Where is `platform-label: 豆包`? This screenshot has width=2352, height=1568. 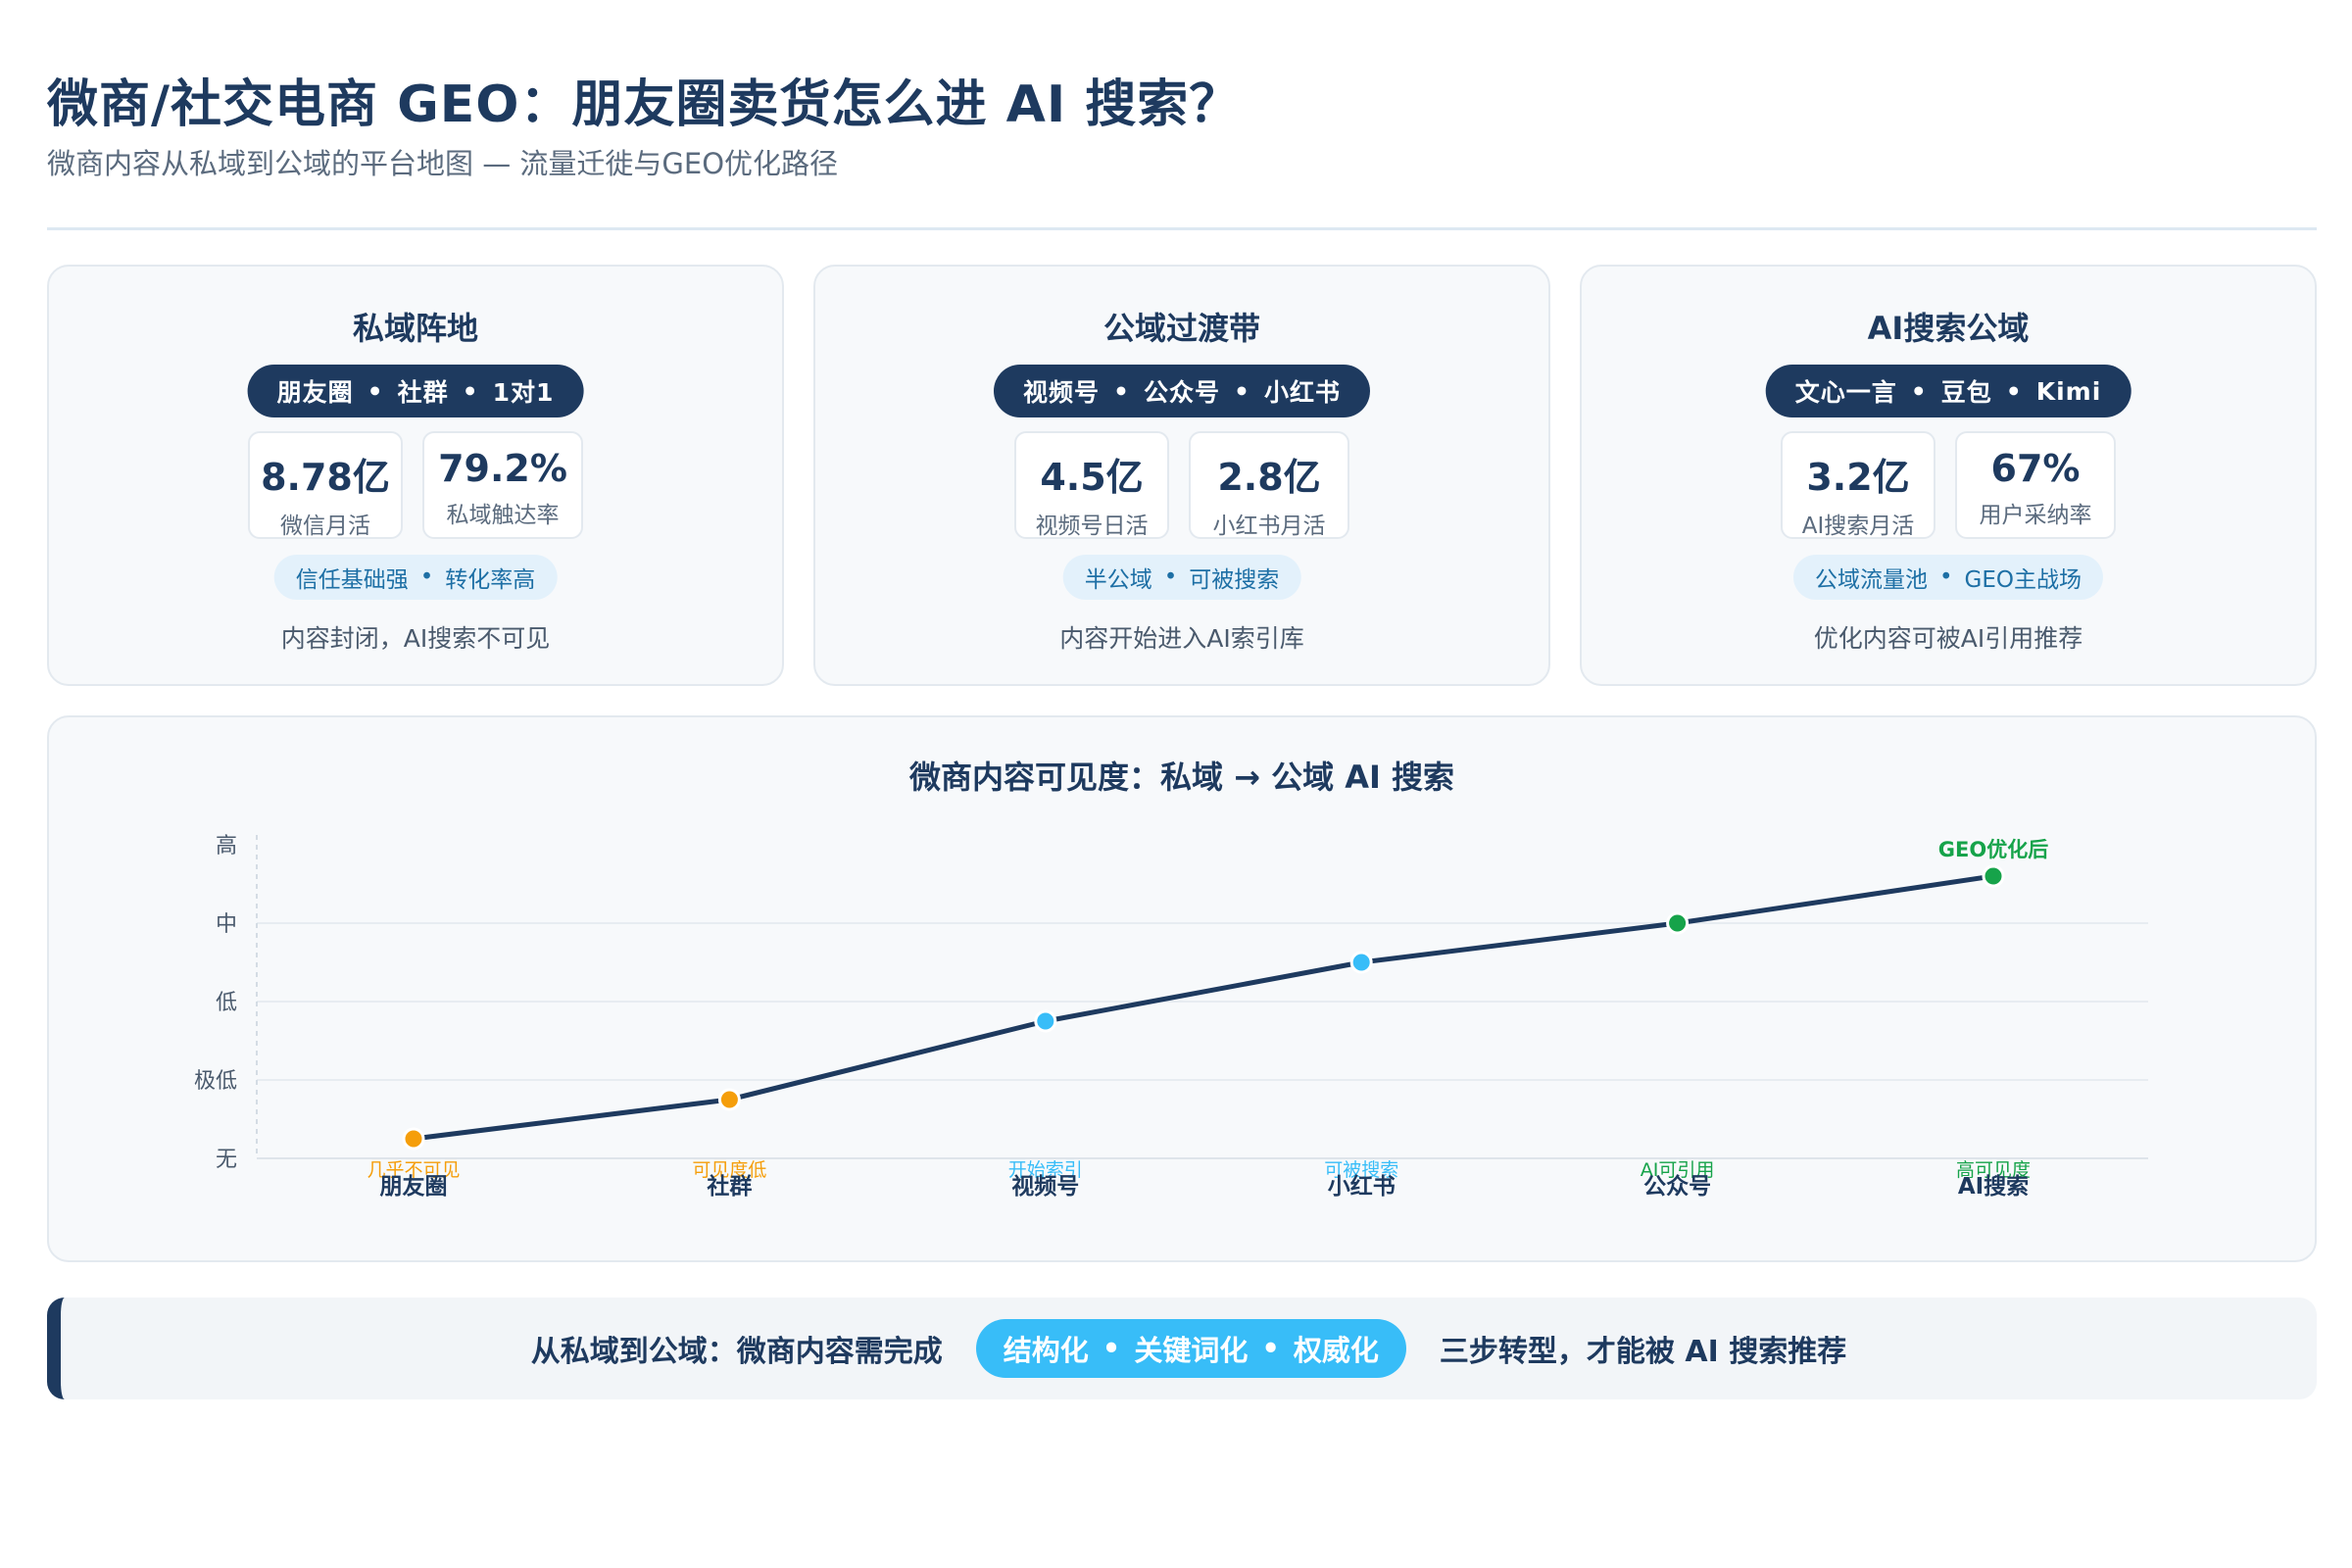 platform-label: 豆包 is located at coordinates (1966, 392).